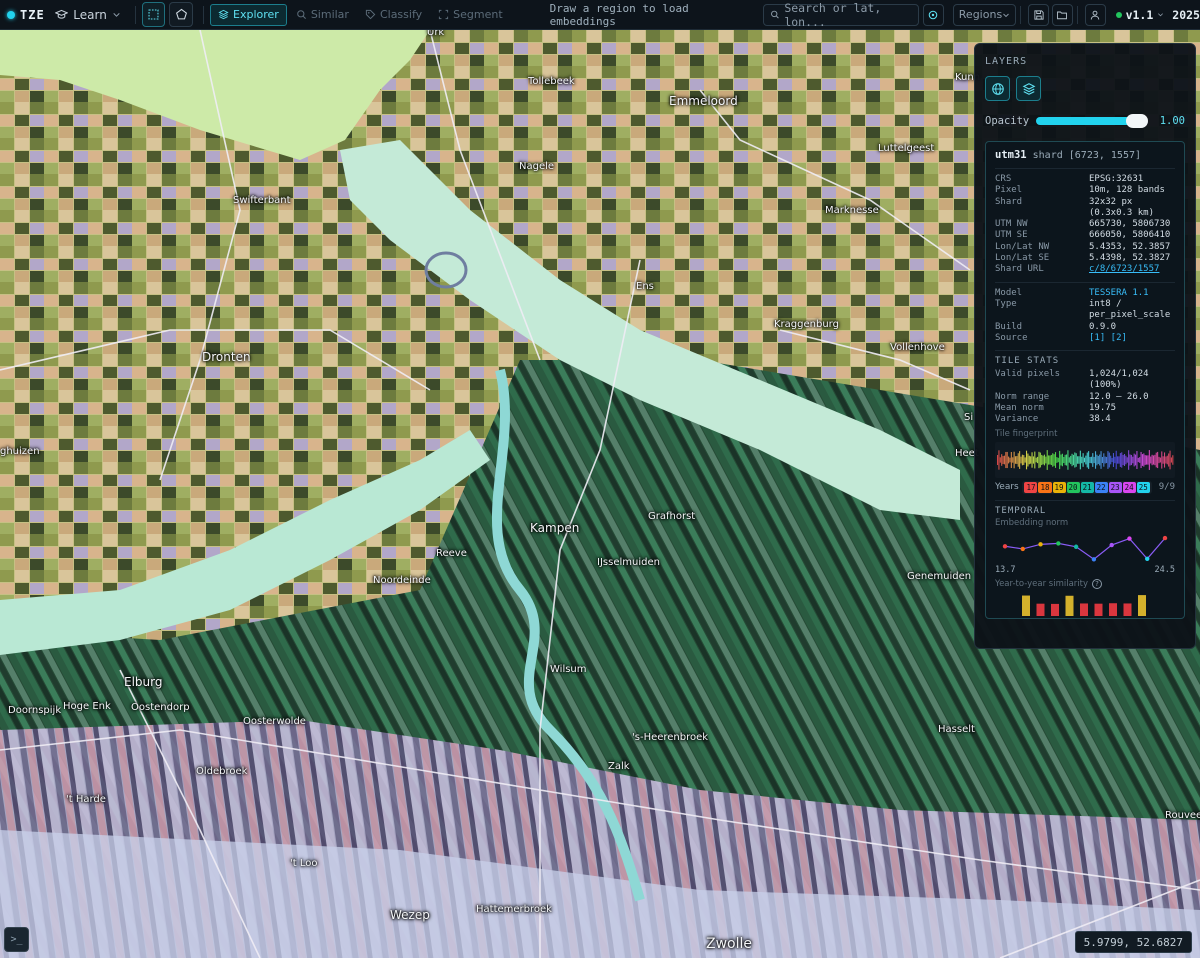 The width and height of the screenshot is (1200, 958). I want to click on place-label: Swifterbant, so click(262, 200).